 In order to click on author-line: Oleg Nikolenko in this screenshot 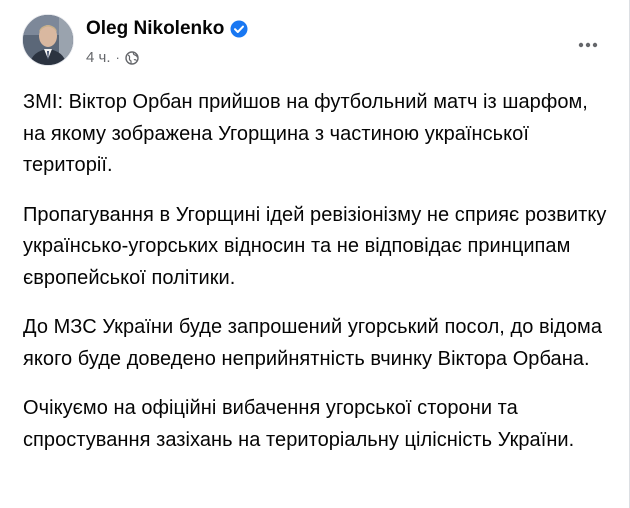, I will do `click(167, 29)`.